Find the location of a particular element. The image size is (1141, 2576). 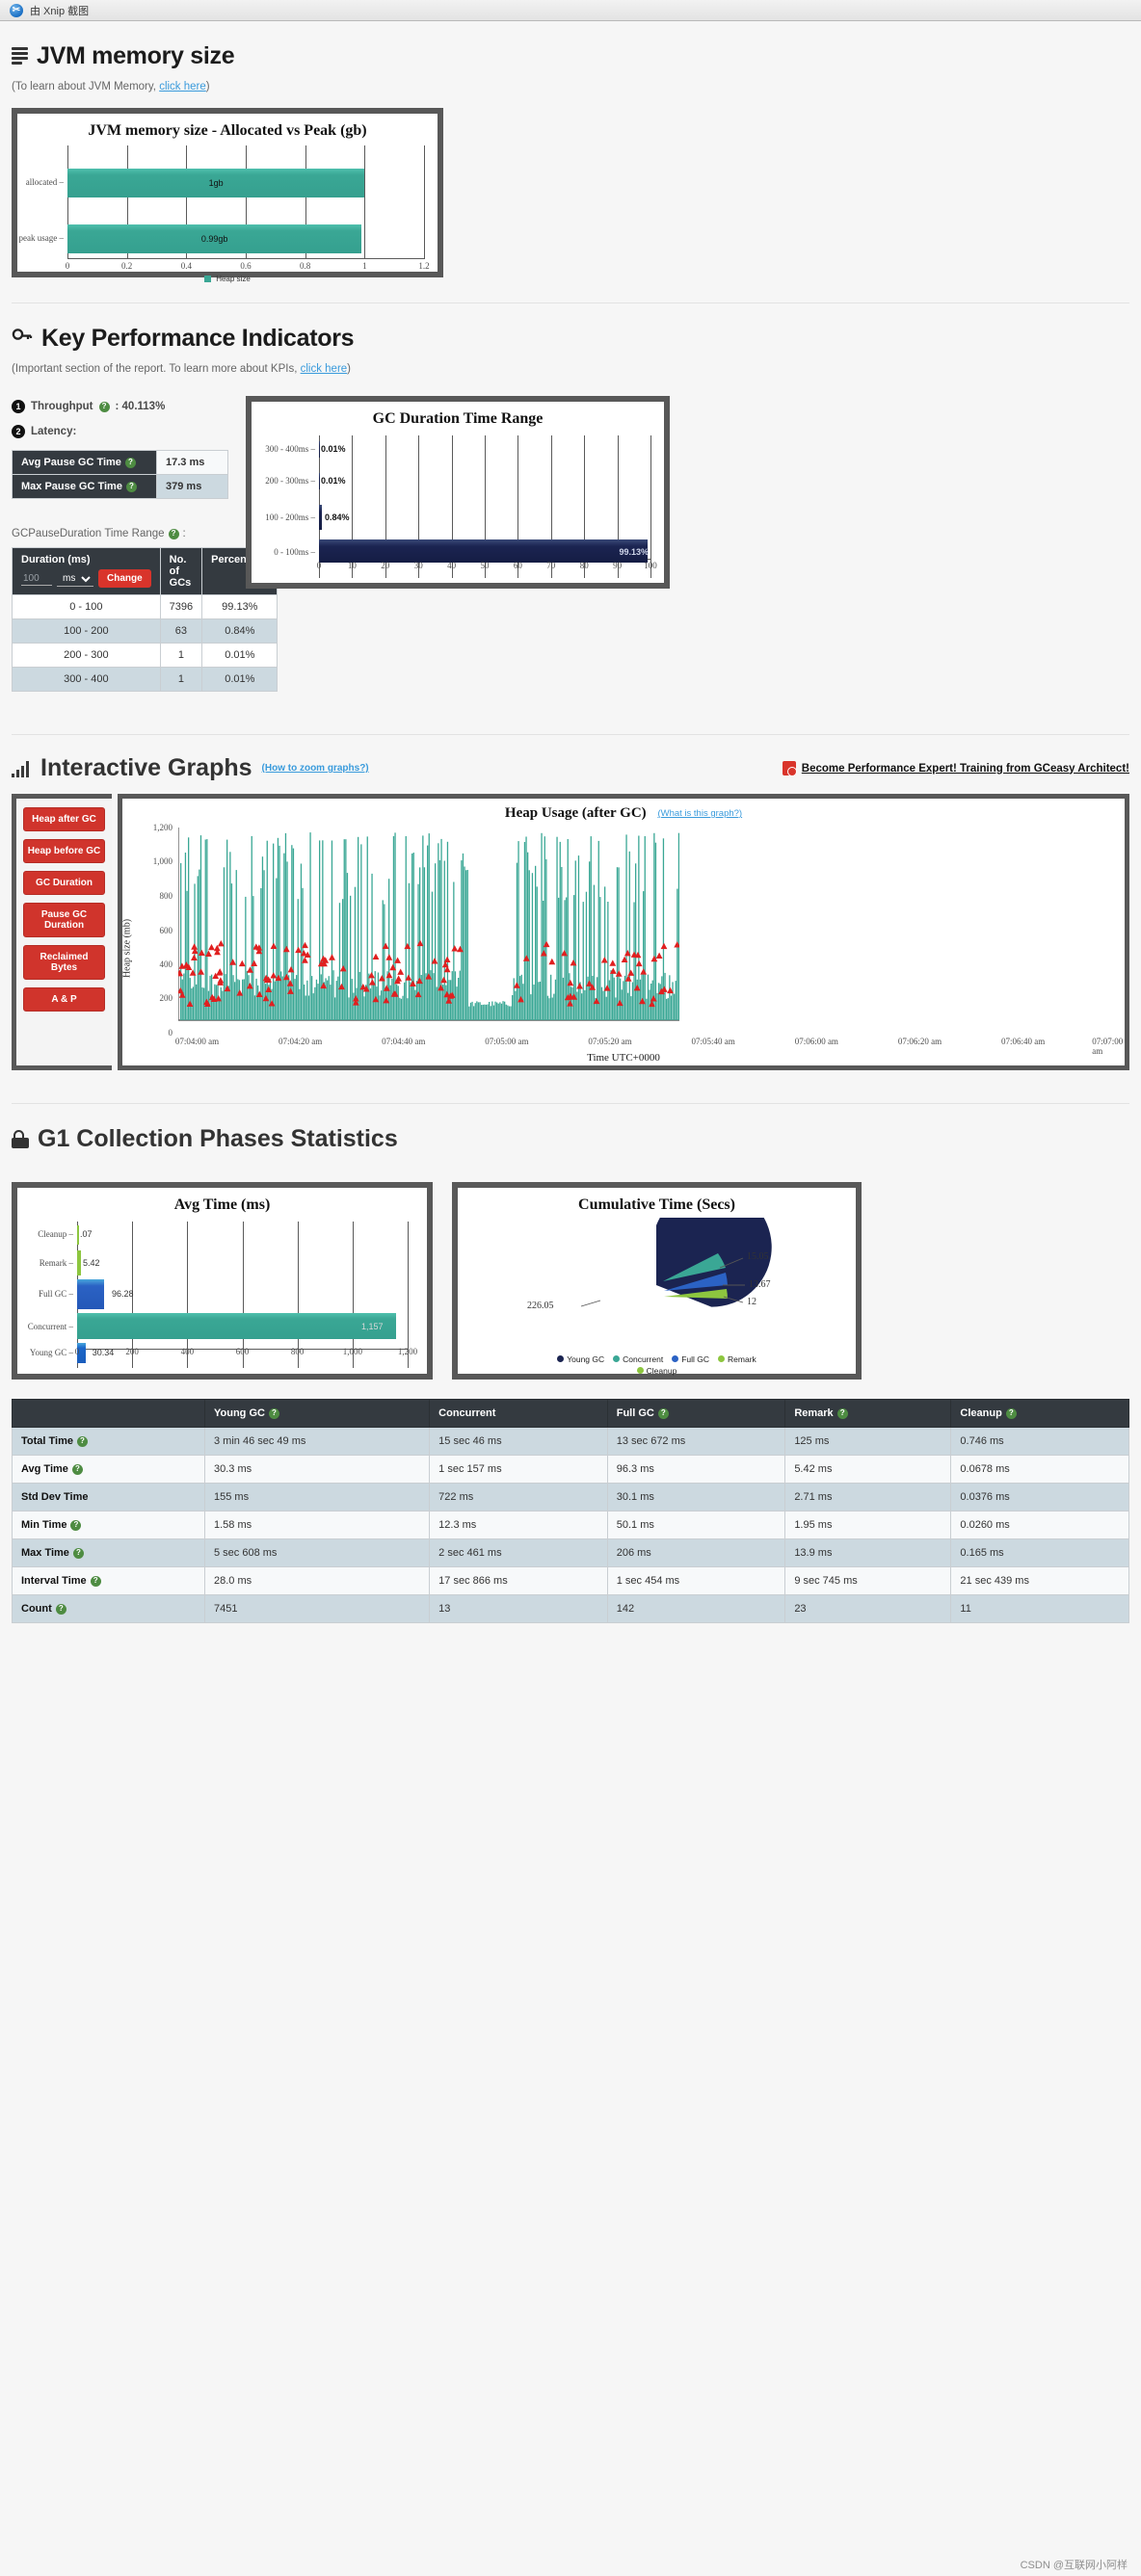

jvm-xtick-5: 1 is located at coordinates (364, 266).